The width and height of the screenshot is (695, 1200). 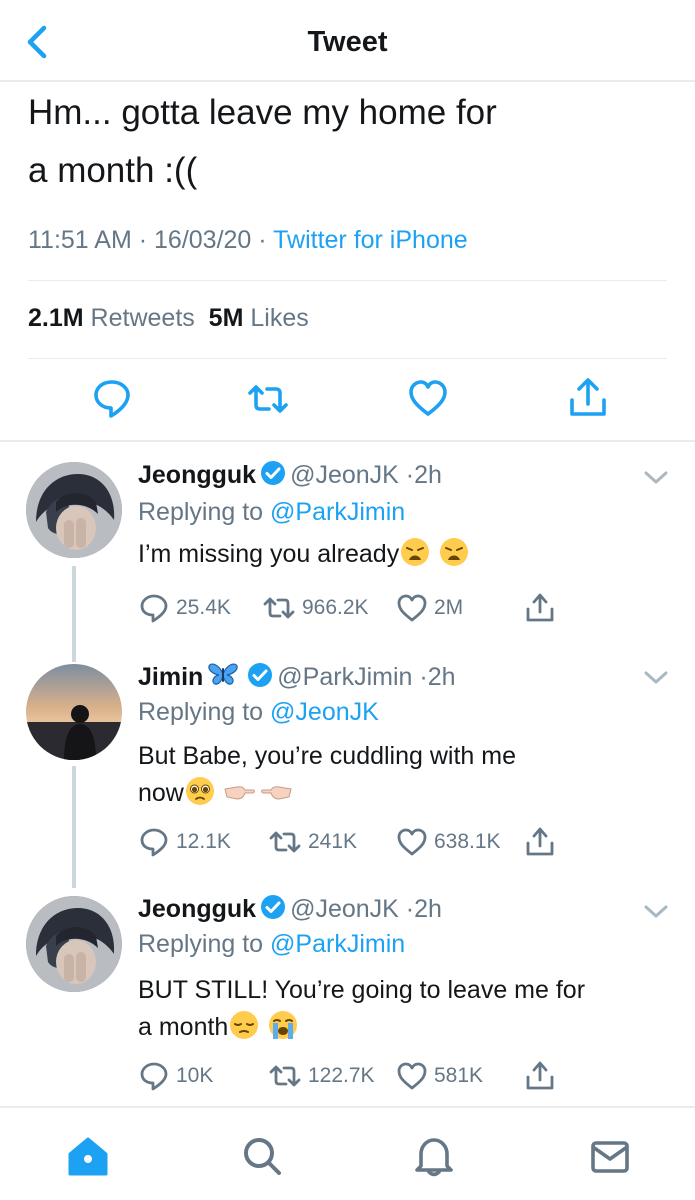 I want to click on reply-text-line-2: a month, so click(x=408, y=1027).